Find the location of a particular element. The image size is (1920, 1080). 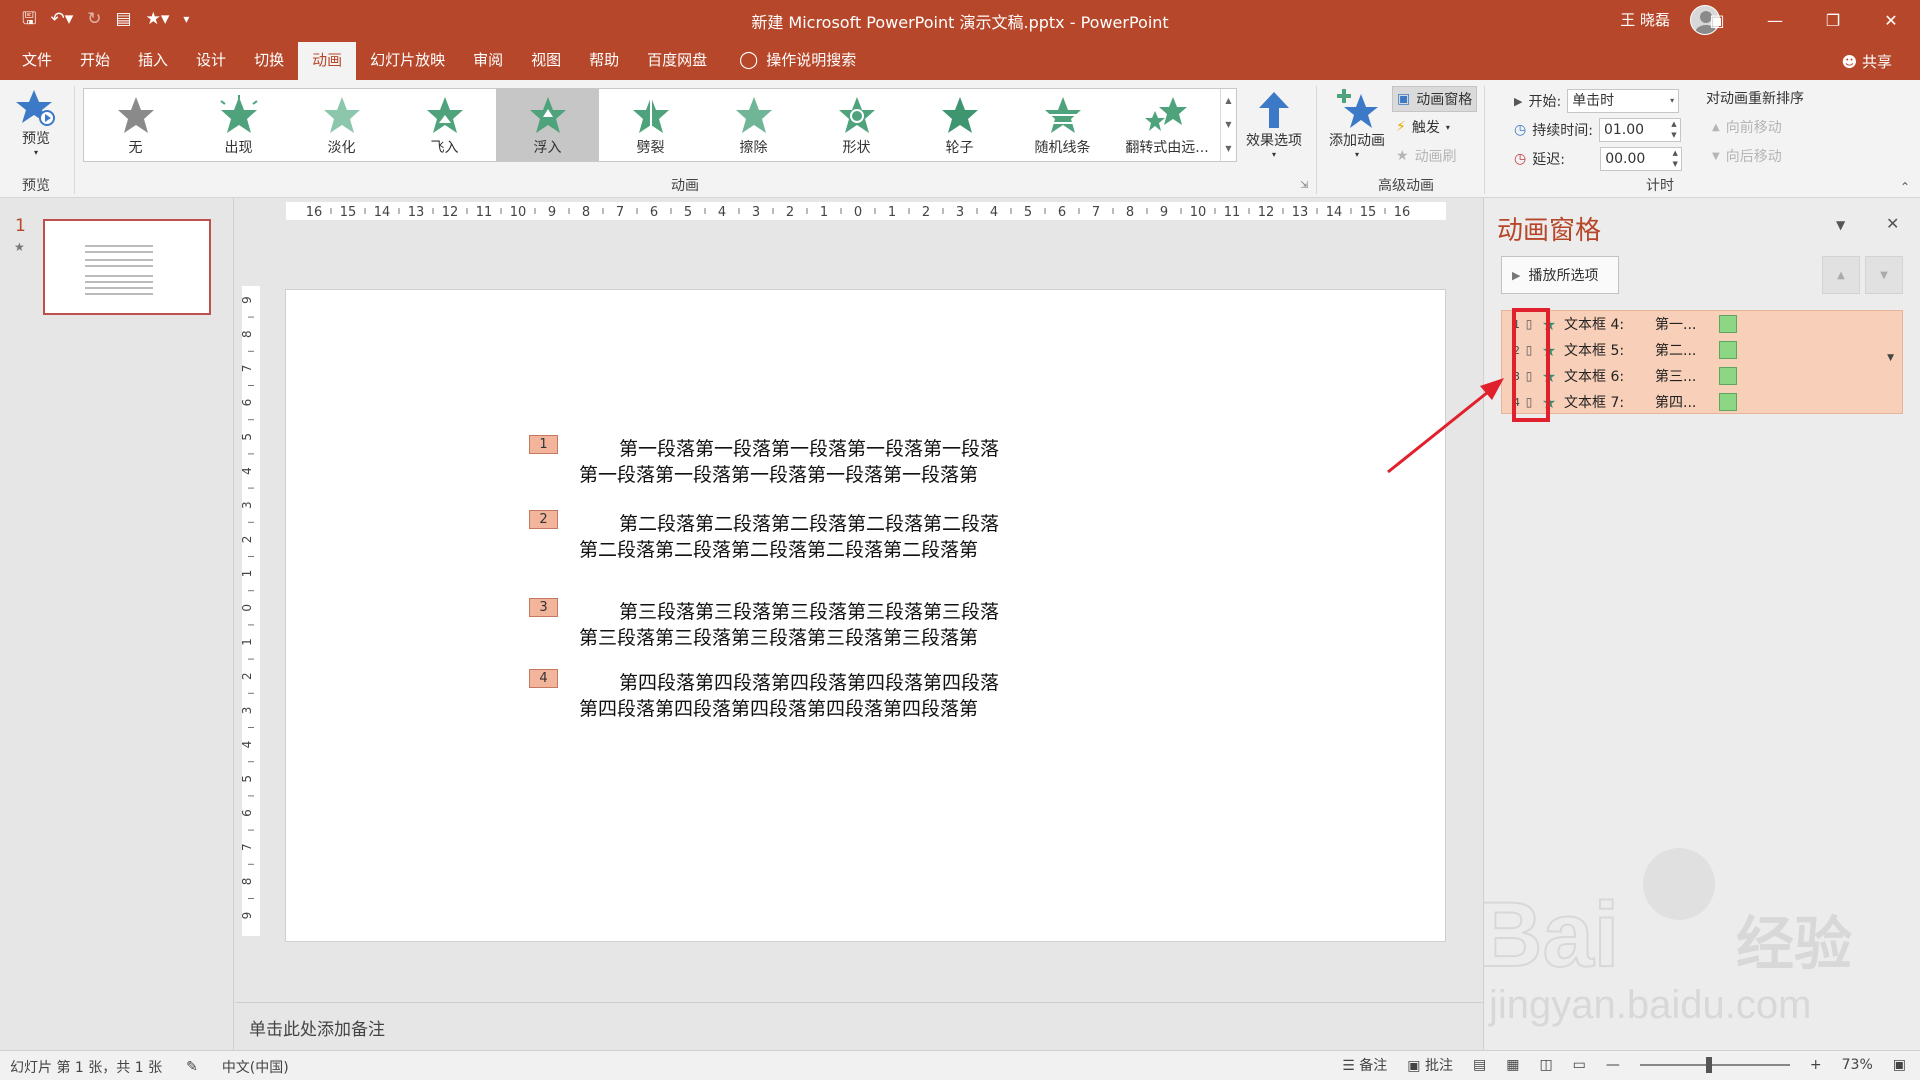

start-row: ▶ 开始: 单击时 ▾ is located at coordinates (1597, 101).